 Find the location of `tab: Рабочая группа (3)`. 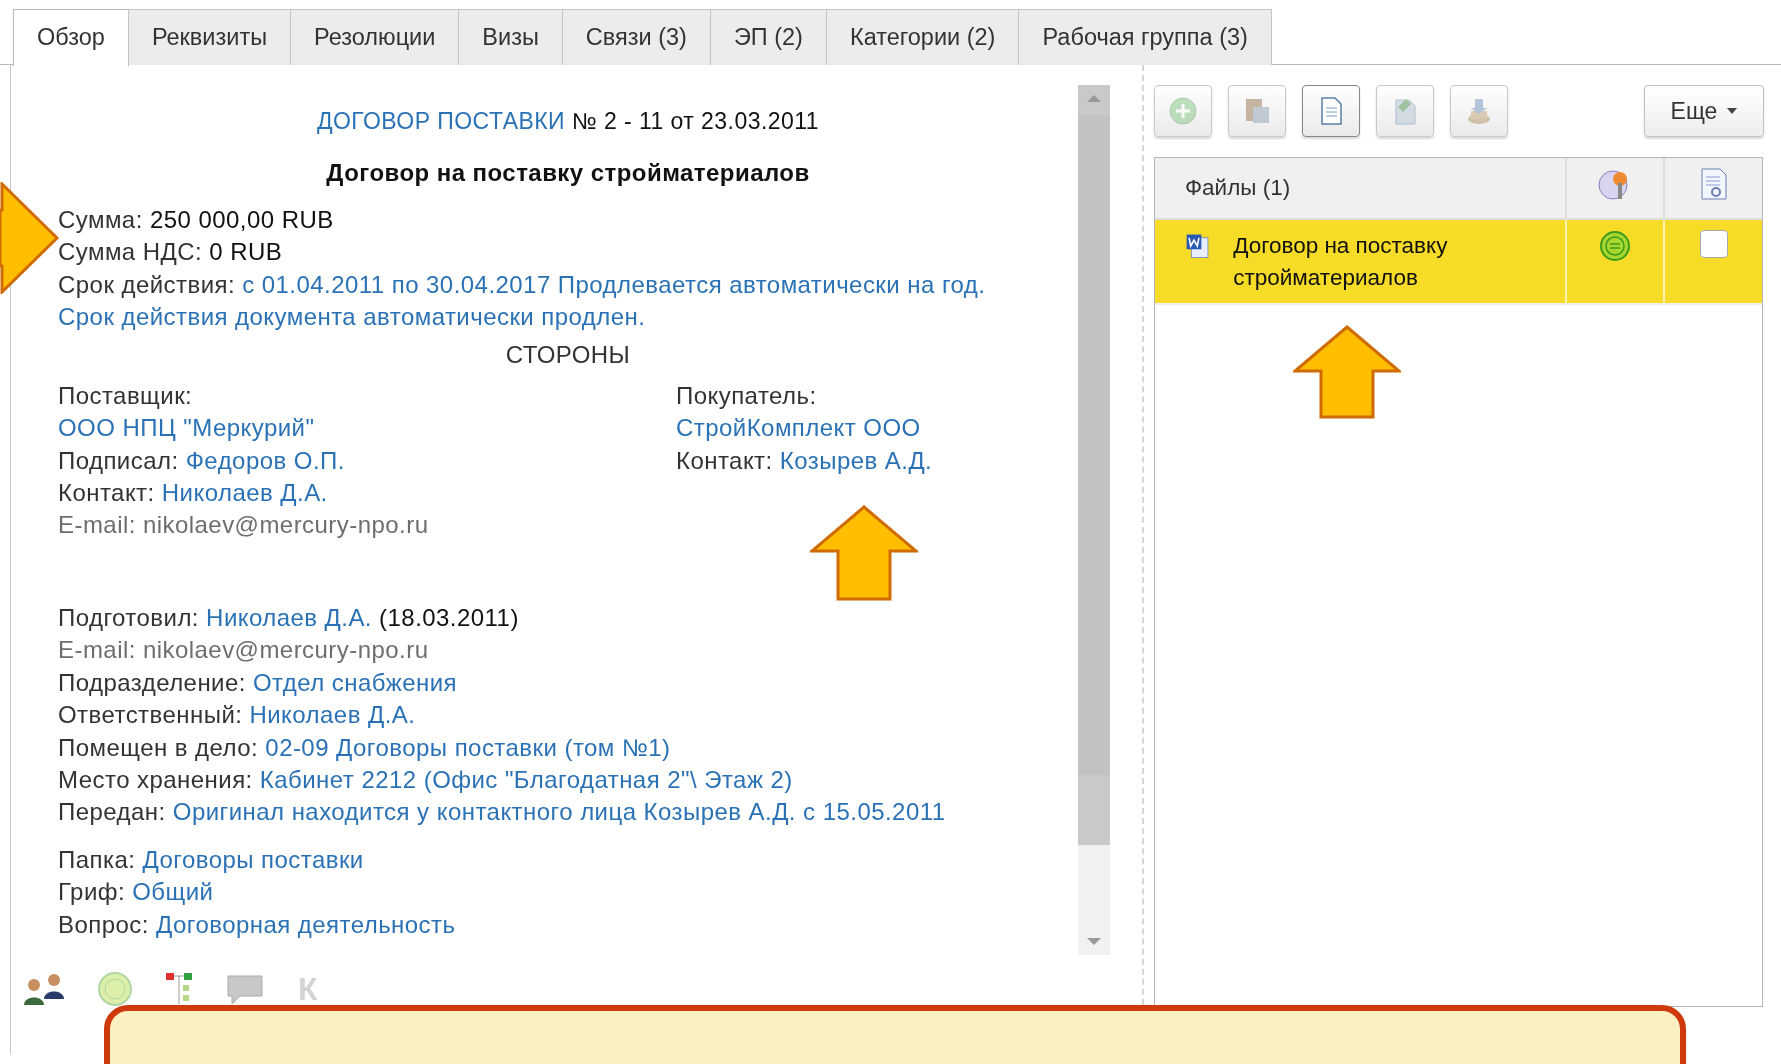

tab: Рабочая группа (3) is located at coordinates (1145, 37).